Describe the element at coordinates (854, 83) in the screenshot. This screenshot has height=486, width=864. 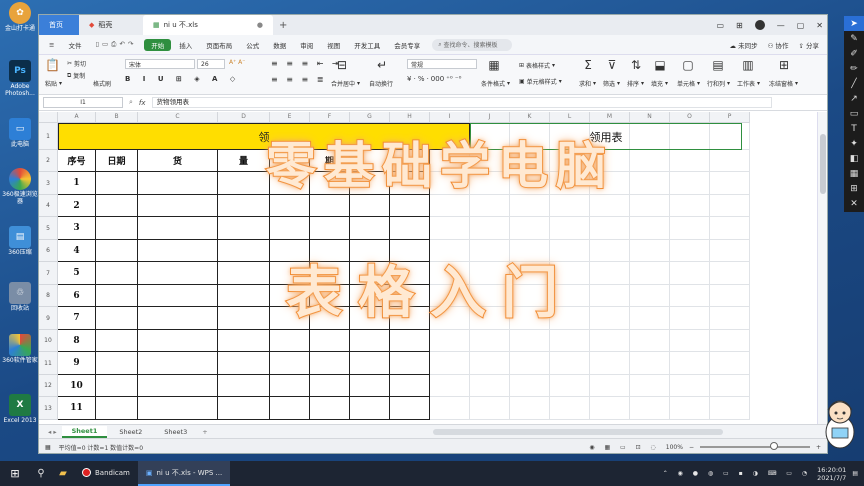
I see `line-tool-icon: ╱` at that location.